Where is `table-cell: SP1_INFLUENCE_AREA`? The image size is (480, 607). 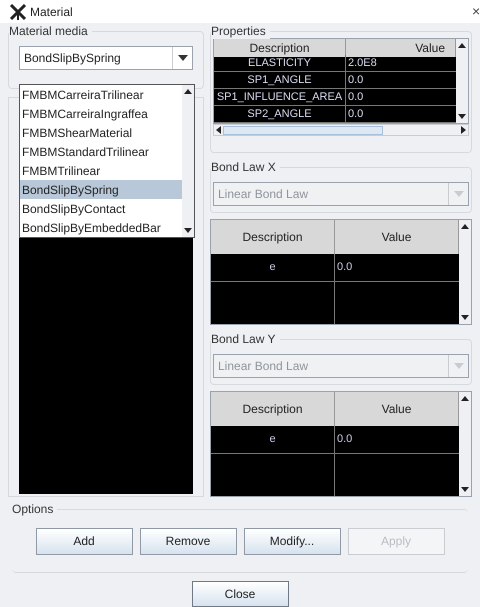 table-cell: SP1_INFLUENCE_AREA is located at coordinates (280, 97).